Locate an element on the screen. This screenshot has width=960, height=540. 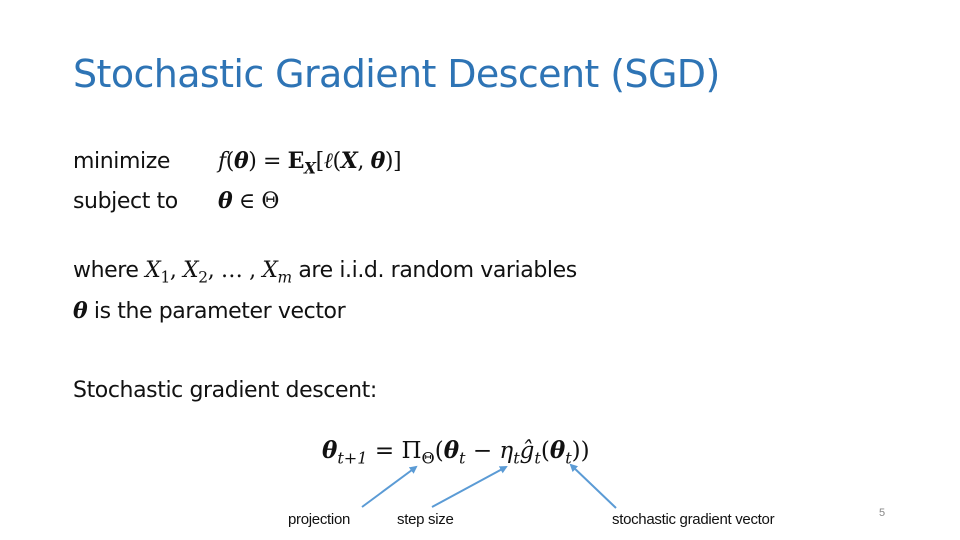
objective-formula: f(θ) = EX[ℓ(X, θ)] is located at coordinates (310, 163).